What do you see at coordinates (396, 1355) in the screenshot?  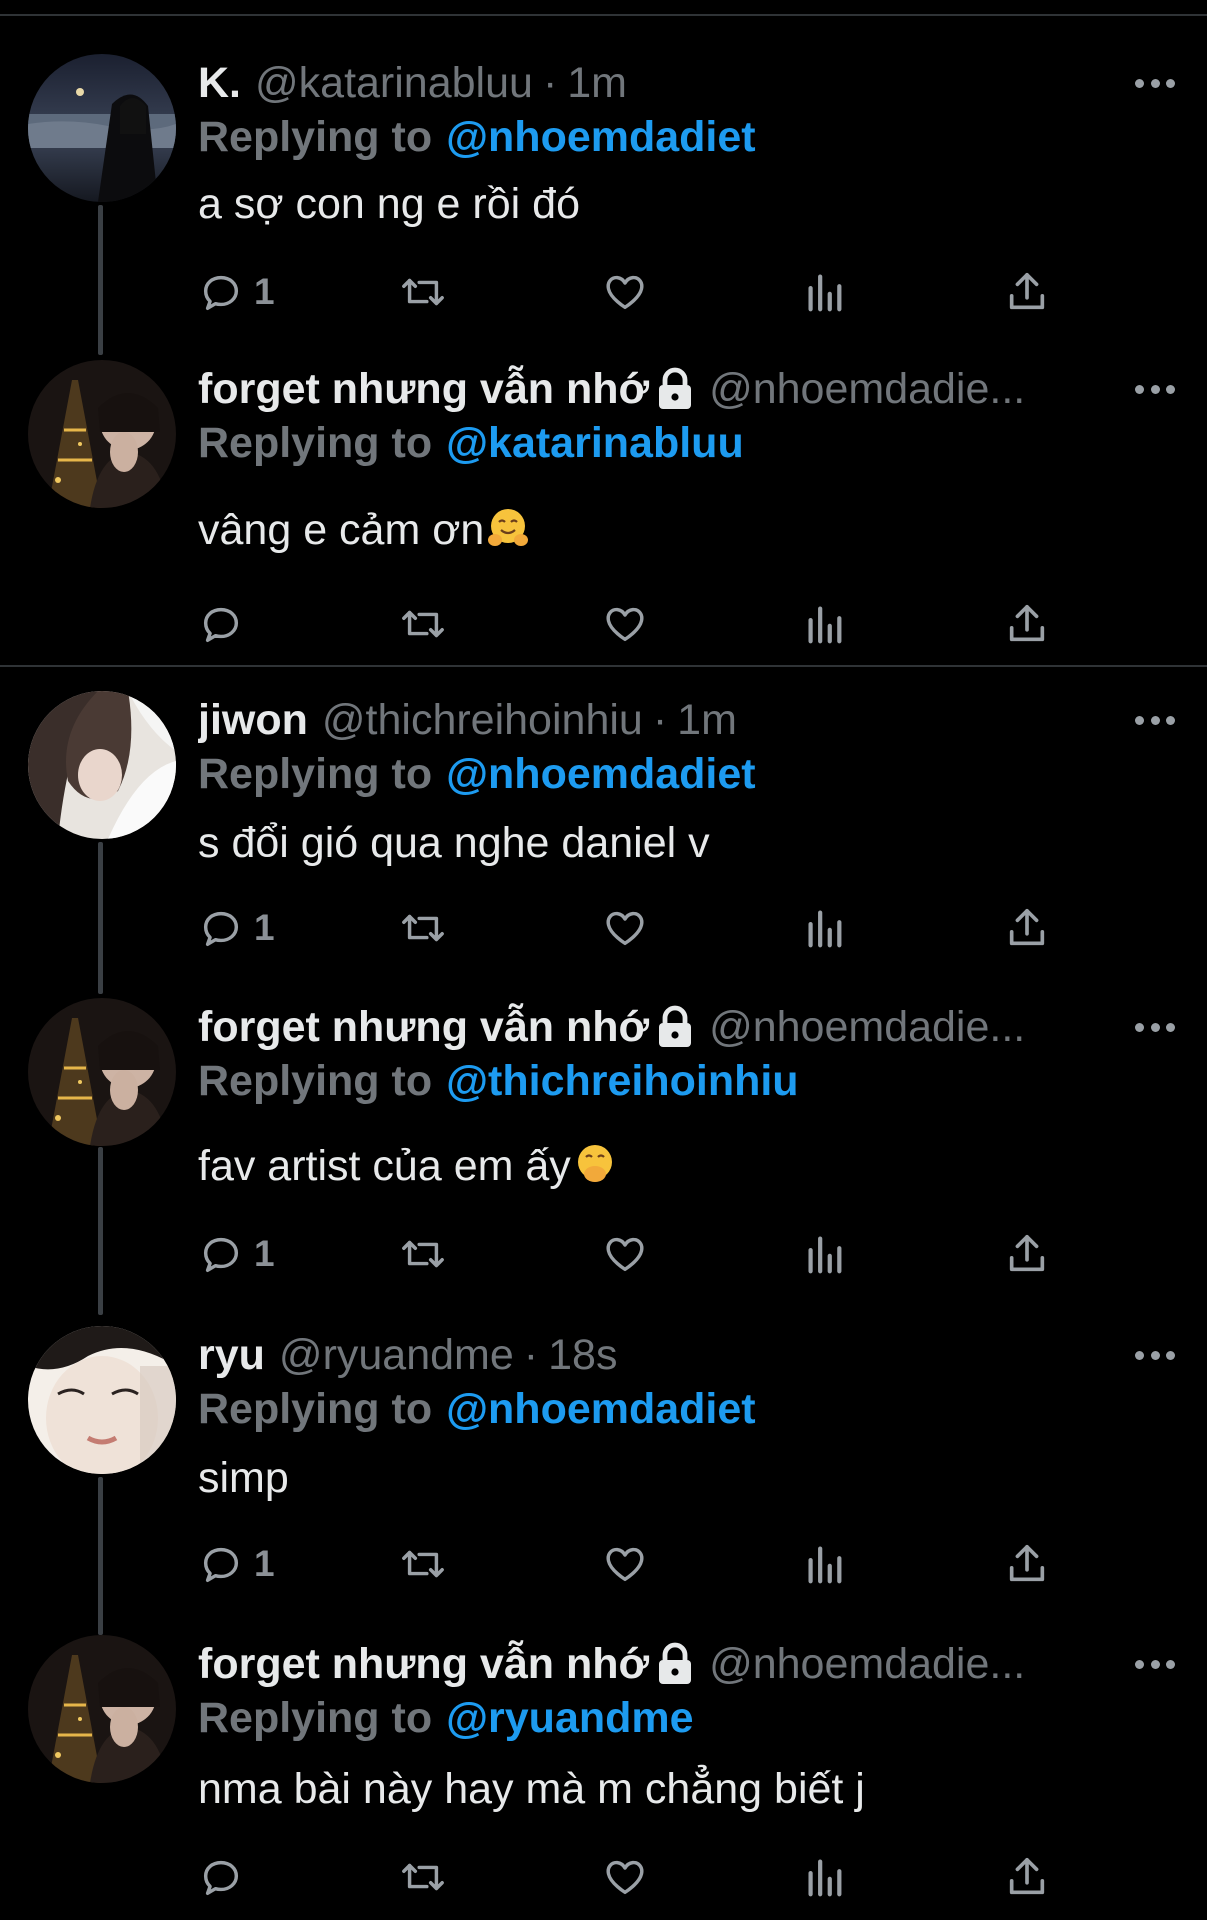 I see `username: @ryuandme` at bounding box center [396, 1355].